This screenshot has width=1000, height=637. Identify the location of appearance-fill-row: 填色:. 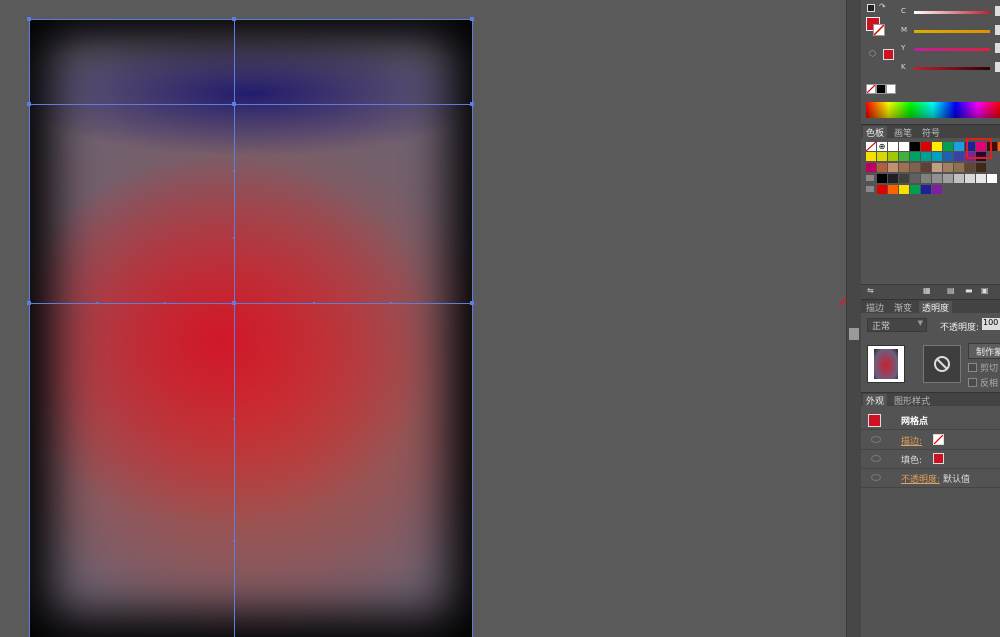
(930, 459).